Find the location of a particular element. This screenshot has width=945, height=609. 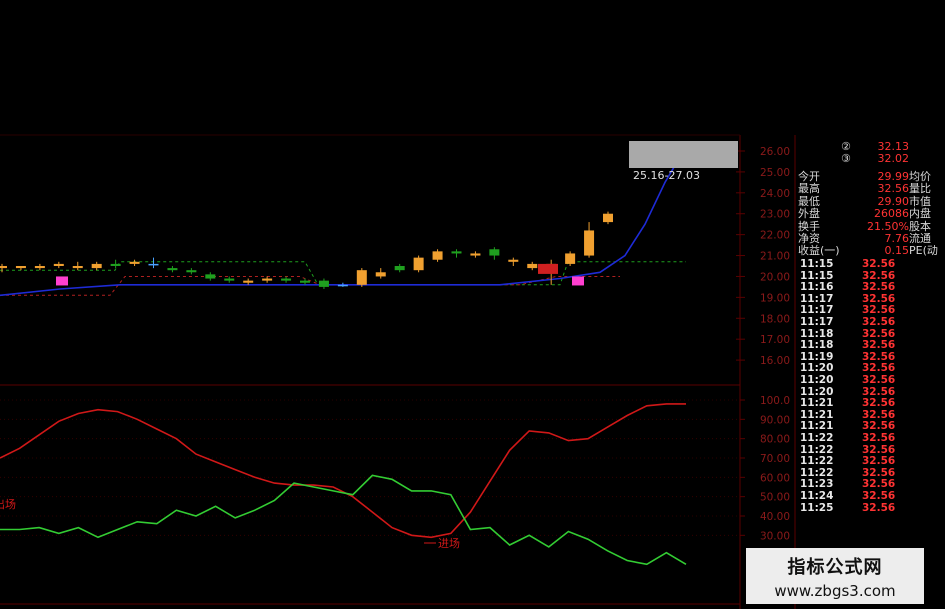

quote-stat-row: 换手 21.50% 股本 is located at coordinates (870, 226).